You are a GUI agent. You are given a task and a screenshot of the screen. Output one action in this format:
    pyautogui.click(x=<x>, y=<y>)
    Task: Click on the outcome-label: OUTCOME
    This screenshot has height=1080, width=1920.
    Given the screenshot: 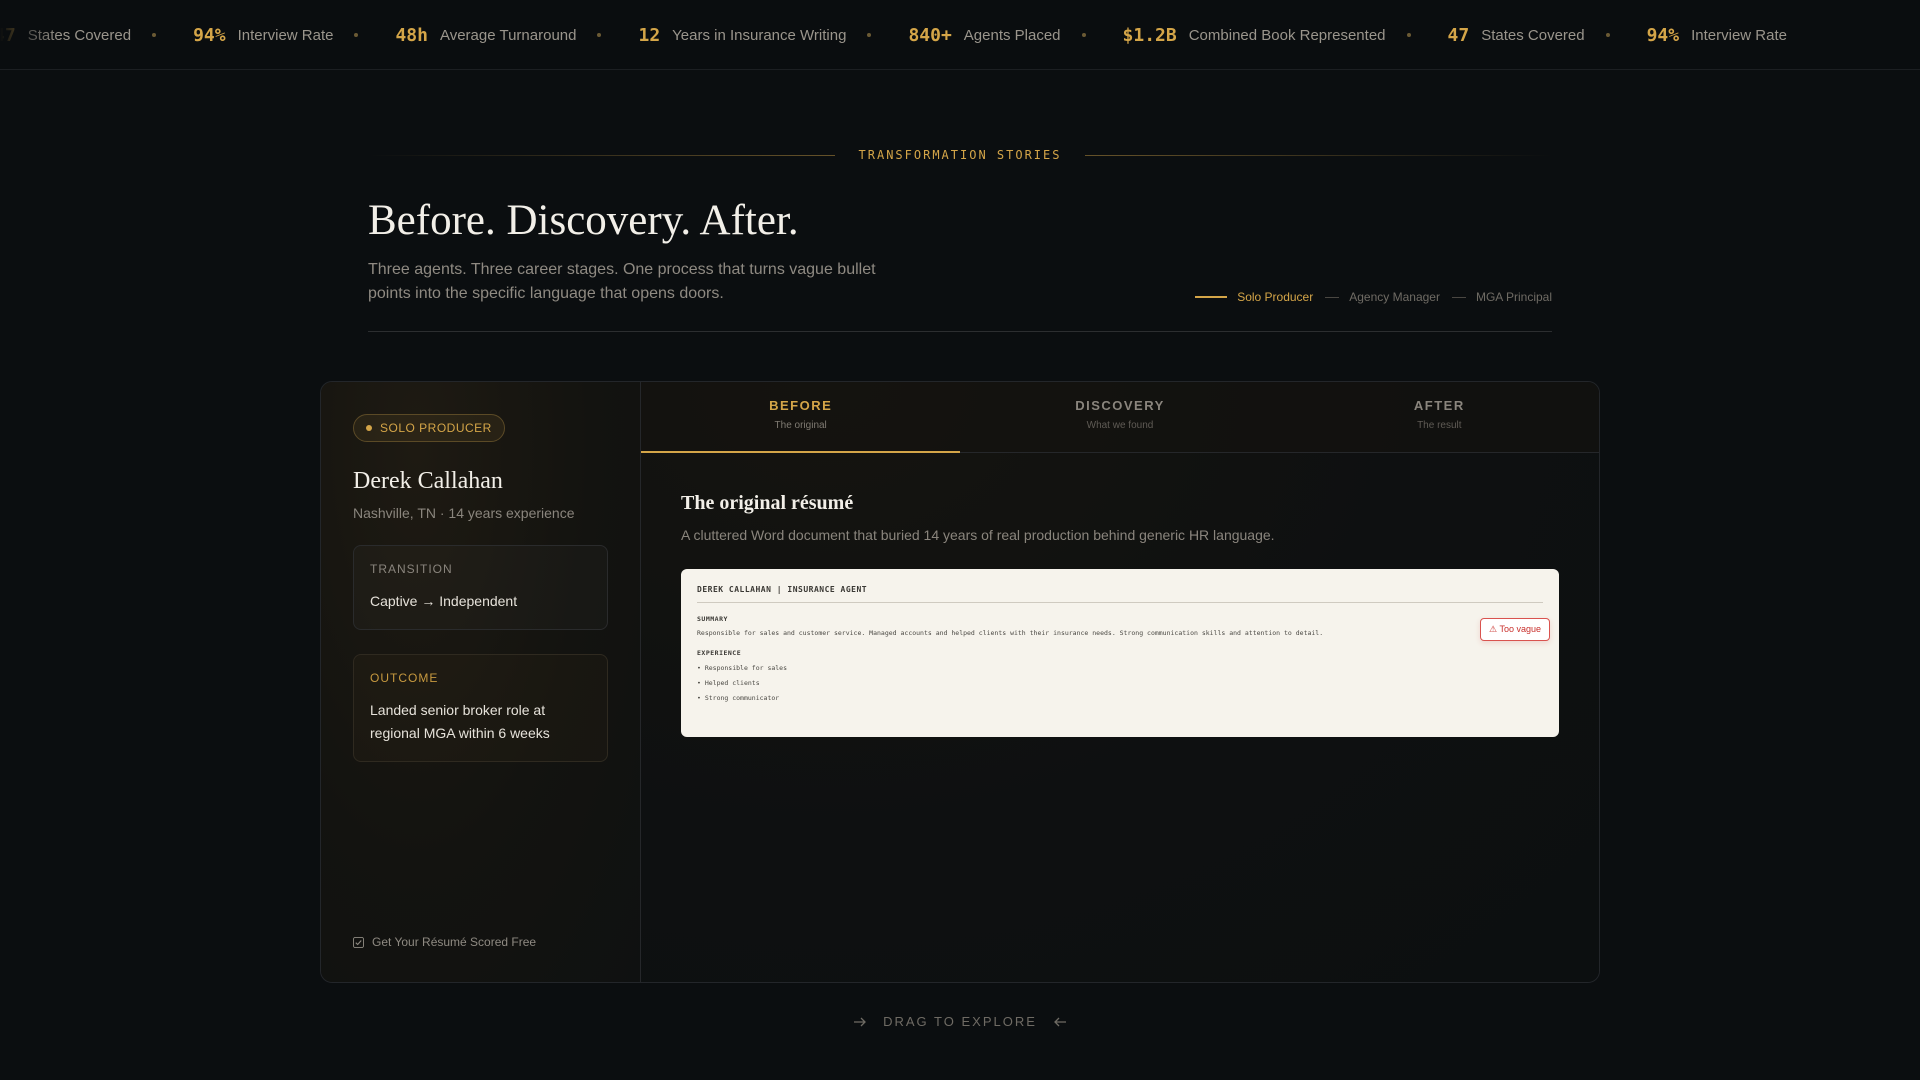 What is the action you would take?
    pyautogui.click(x=404, y=678)
    